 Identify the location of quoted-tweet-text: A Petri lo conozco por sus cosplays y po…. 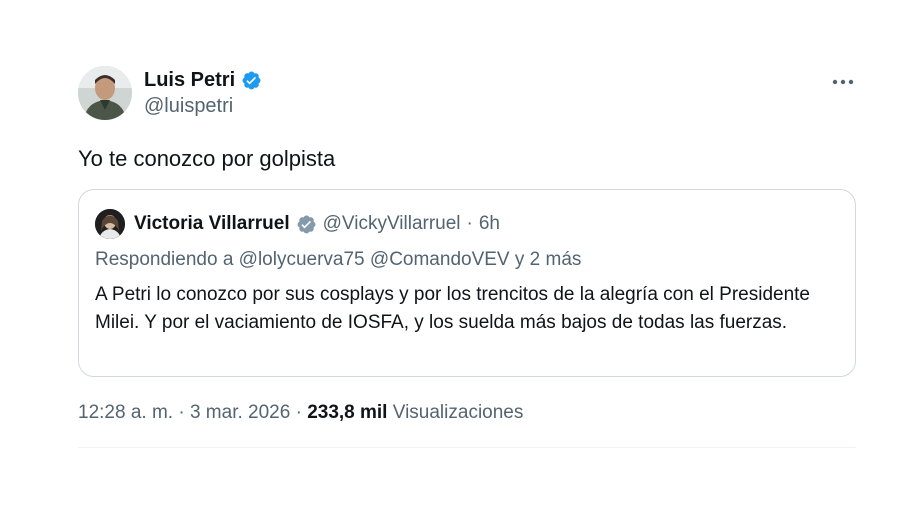
(452, 308).